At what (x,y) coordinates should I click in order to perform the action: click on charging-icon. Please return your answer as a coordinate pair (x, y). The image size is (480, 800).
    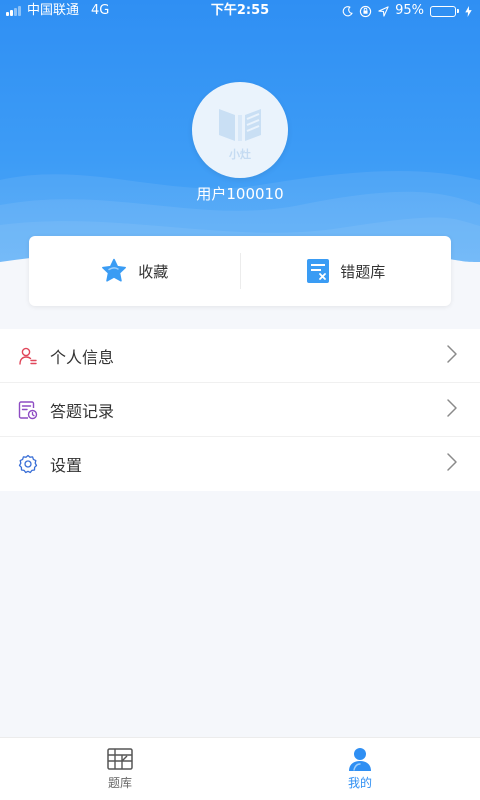
    Looking at the image, I should click on (468, 11).